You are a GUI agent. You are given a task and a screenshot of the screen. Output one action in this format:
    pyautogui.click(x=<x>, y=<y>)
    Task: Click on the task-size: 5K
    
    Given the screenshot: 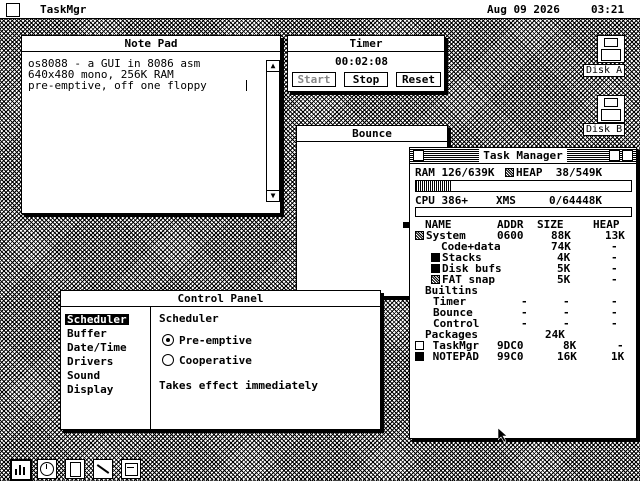 What is the action you would take?
    pyautogui.click(x=564, y=279)
    